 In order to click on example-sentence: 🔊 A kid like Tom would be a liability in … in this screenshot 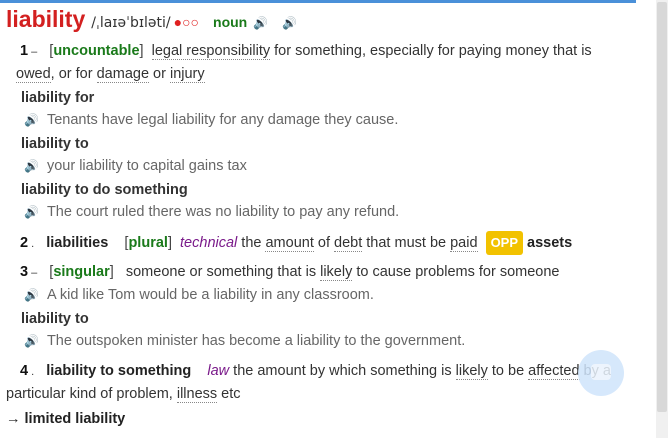, I will do `click(329, 295)`.